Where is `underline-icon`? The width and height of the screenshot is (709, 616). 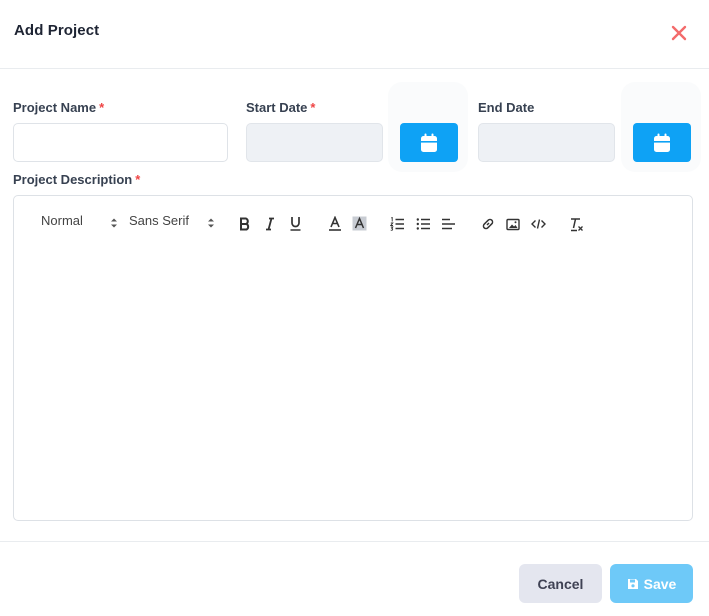 underline-icon is located at coordinates (295, 224).